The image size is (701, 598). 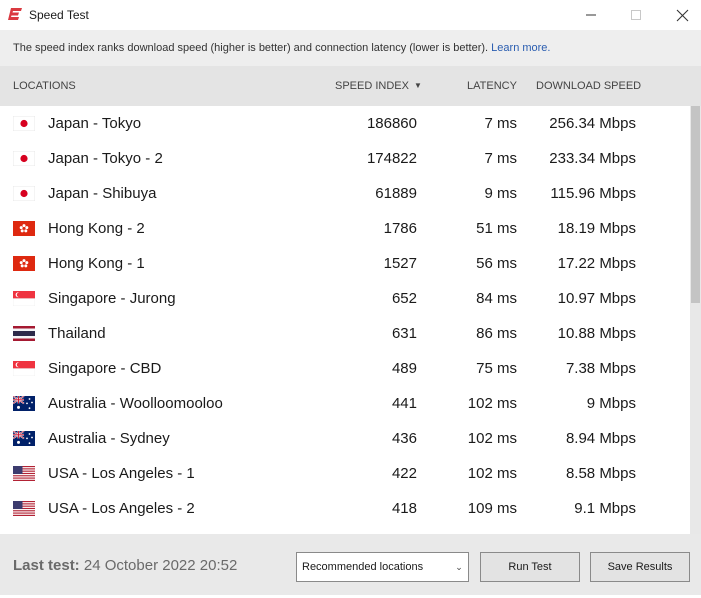 I want to click on download-speed-value: 233.34 Mbps, so click(x=592, y=158).